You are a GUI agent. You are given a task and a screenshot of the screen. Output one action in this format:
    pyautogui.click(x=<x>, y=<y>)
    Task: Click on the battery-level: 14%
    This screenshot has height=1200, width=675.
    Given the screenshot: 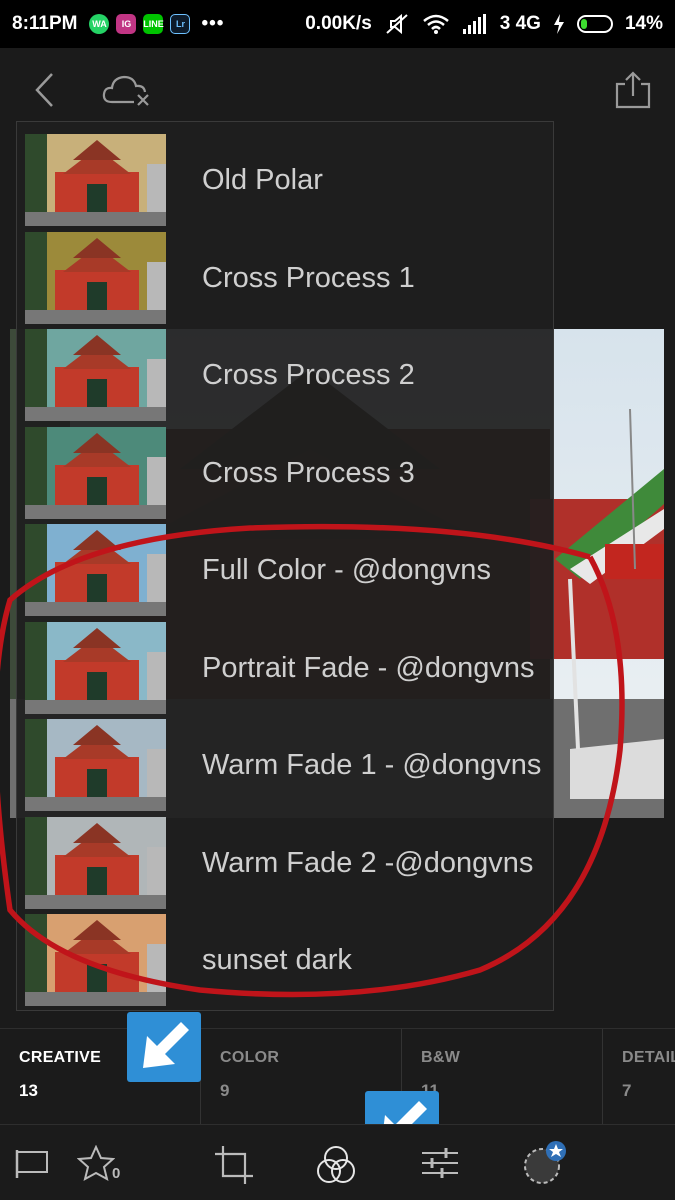 What is the action you would take?
    pyautogui.click(x=643, y=23)
    